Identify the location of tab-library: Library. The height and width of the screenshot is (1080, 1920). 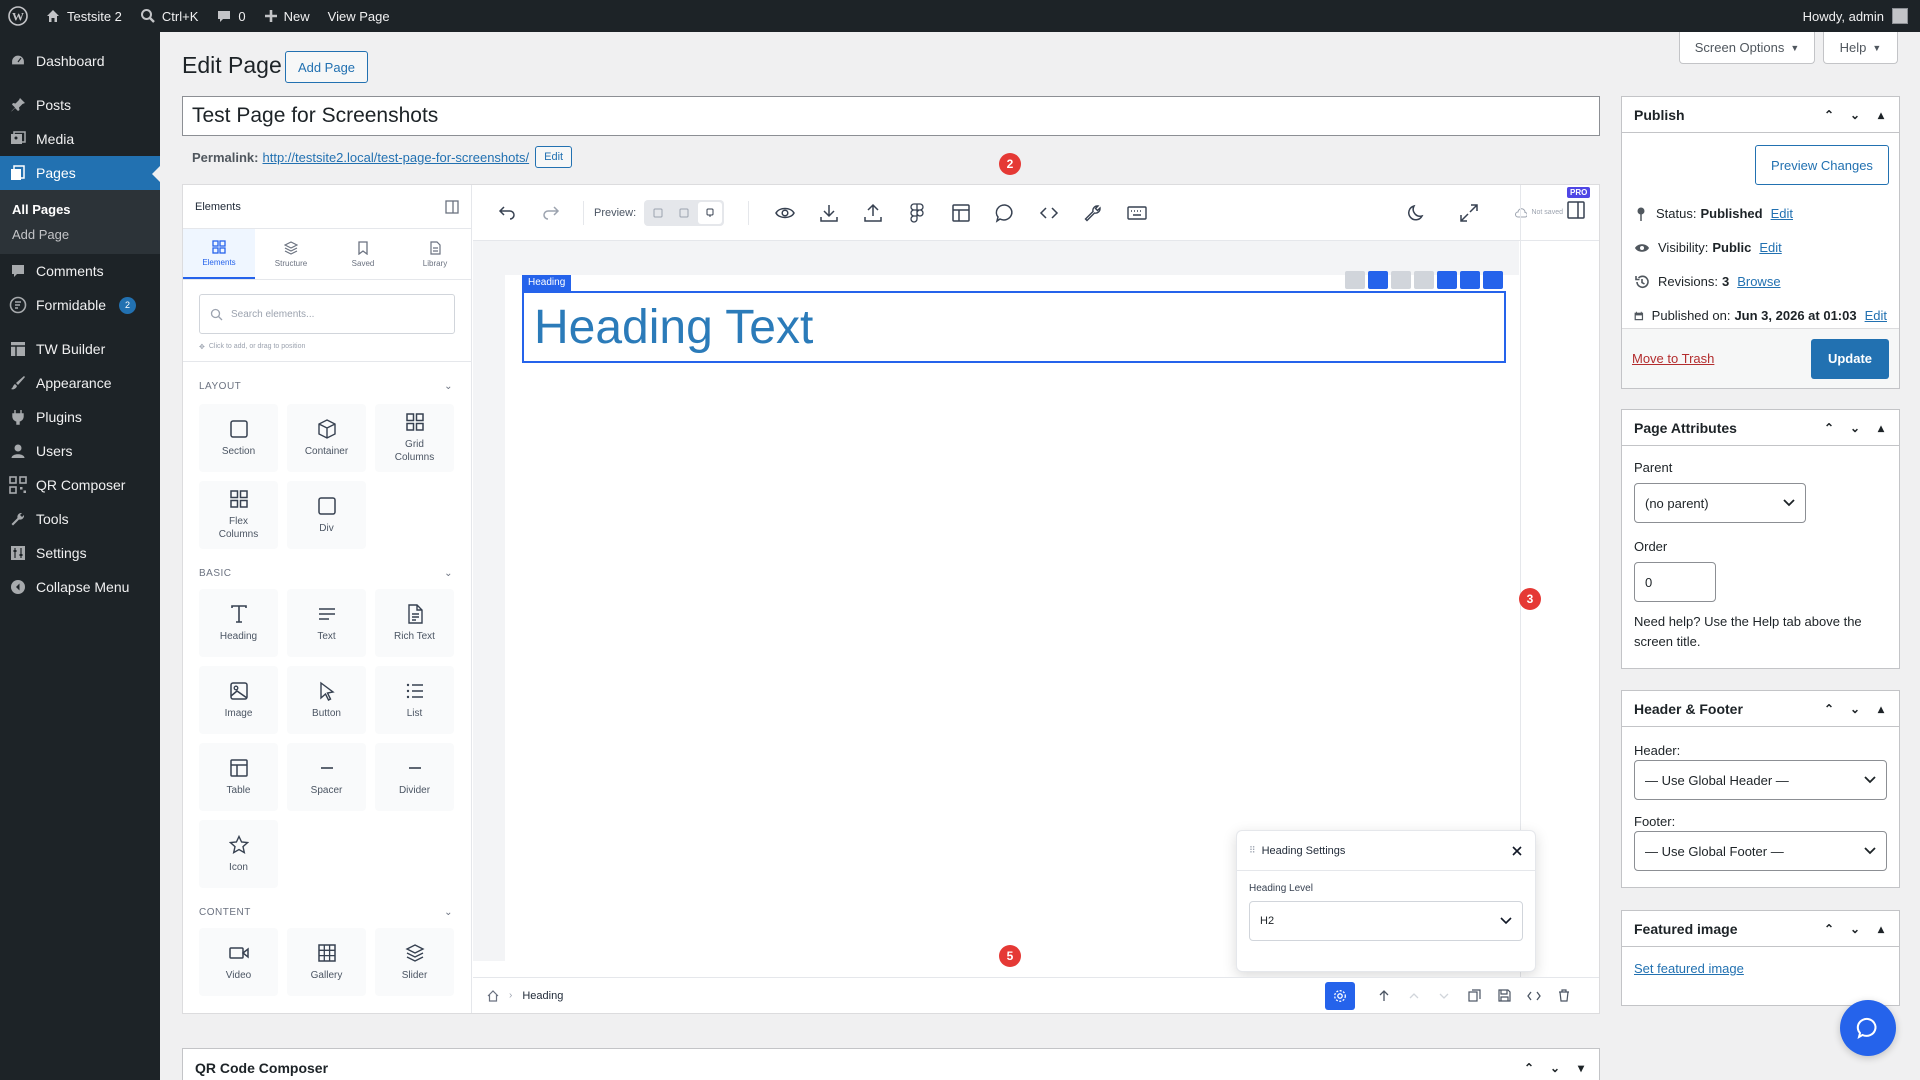
(435, 254).